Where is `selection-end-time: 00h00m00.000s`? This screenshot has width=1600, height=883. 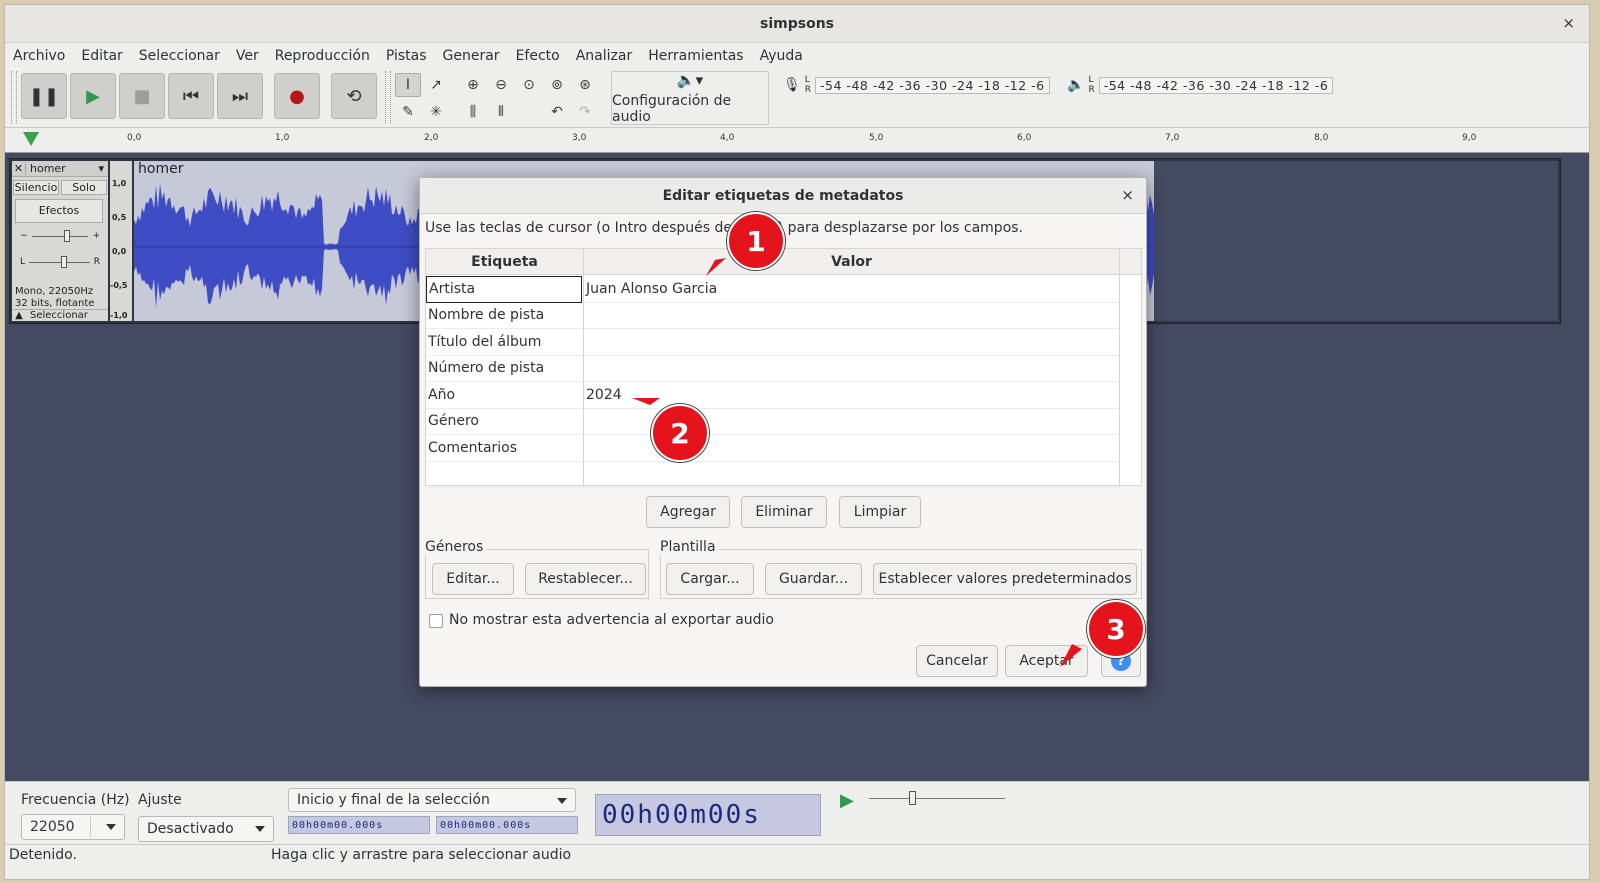
selection-end-time: 00h00m00.000s is located at coordinates (507, 825).